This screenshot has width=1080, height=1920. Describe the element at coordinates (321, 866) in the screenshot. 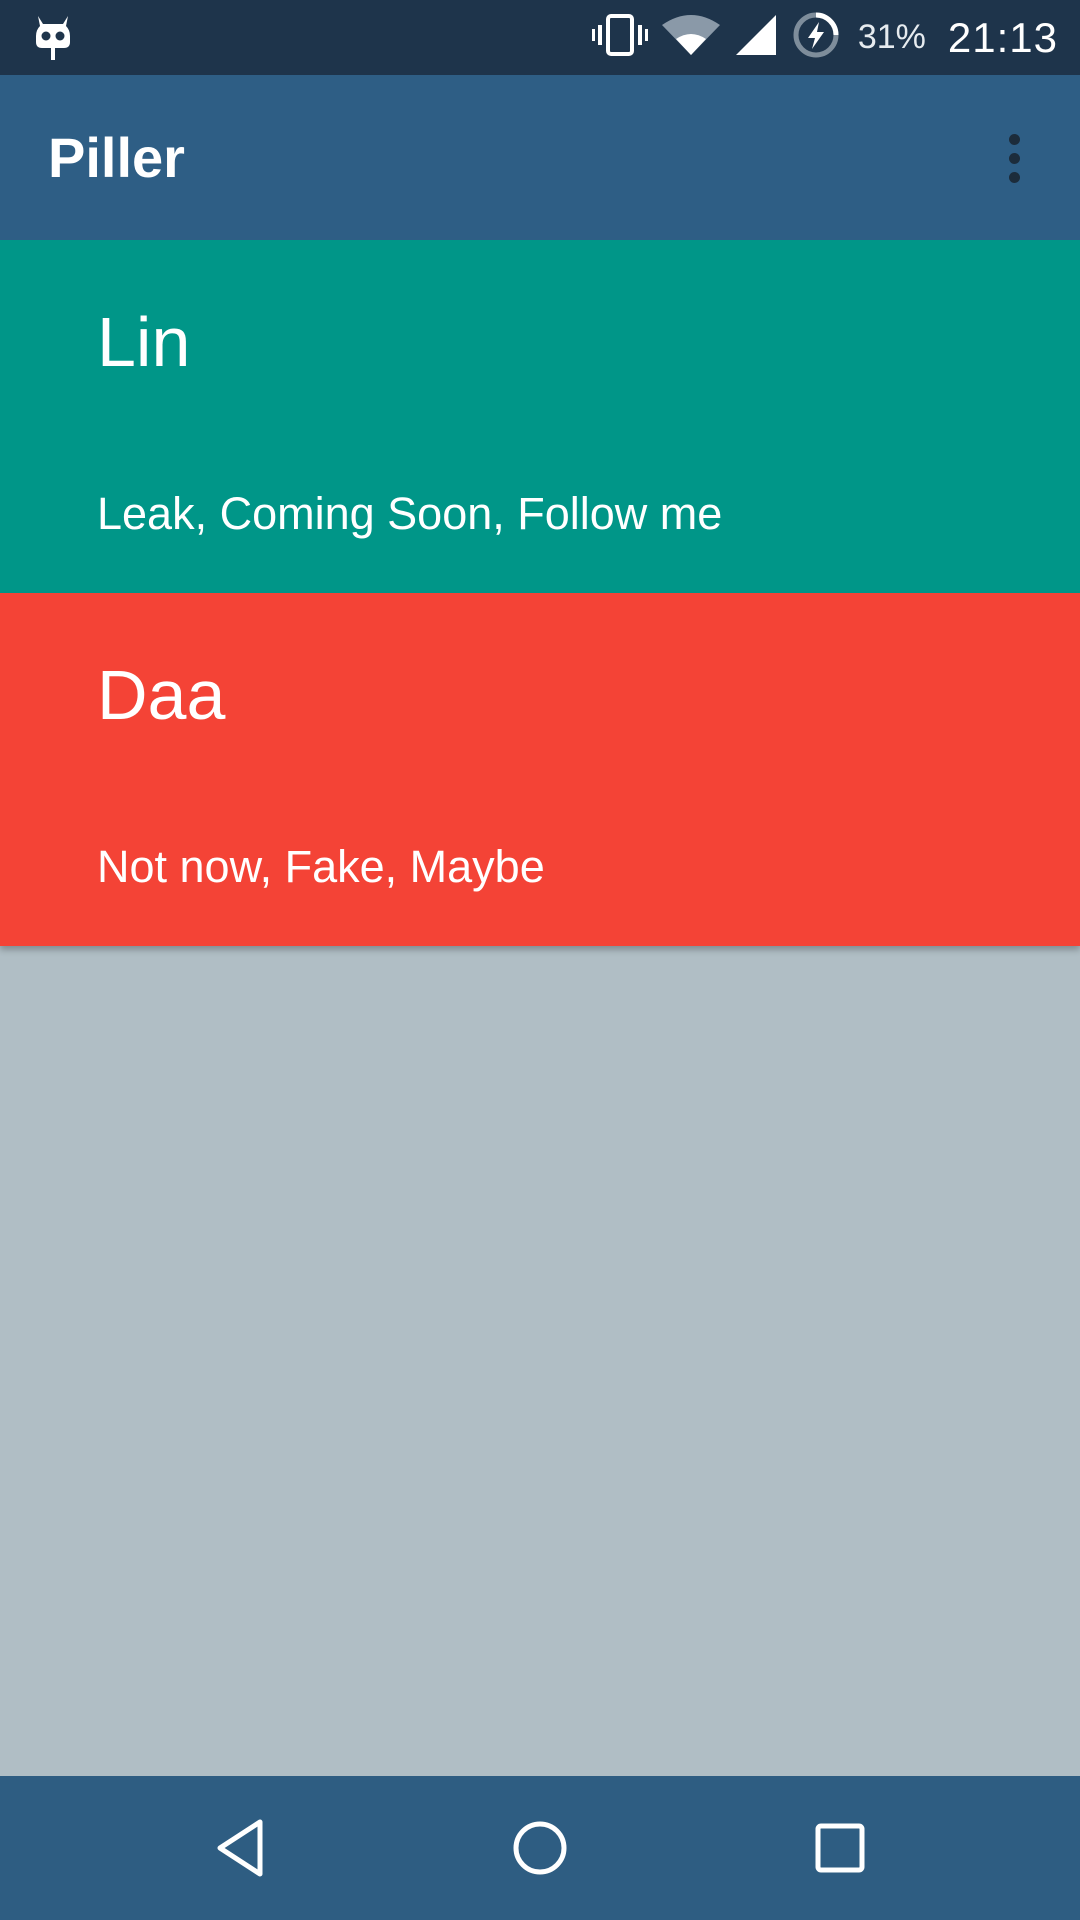

I see `card-subtitle: Not now, Fake, Maybe` at that location.